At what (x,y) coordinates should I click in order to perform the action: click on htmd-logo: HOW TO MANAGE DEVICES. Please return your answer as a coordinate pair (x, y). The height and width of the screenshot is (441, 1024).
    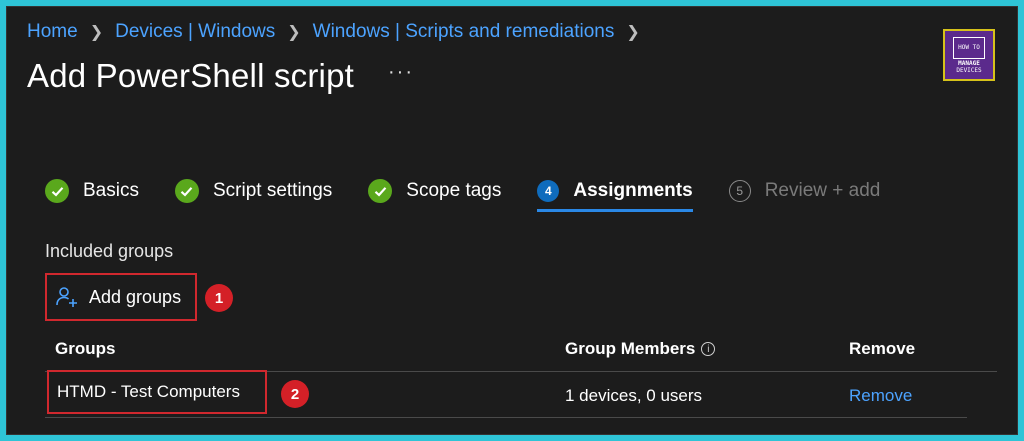
    Looking at the image, I should click on (969, 55).